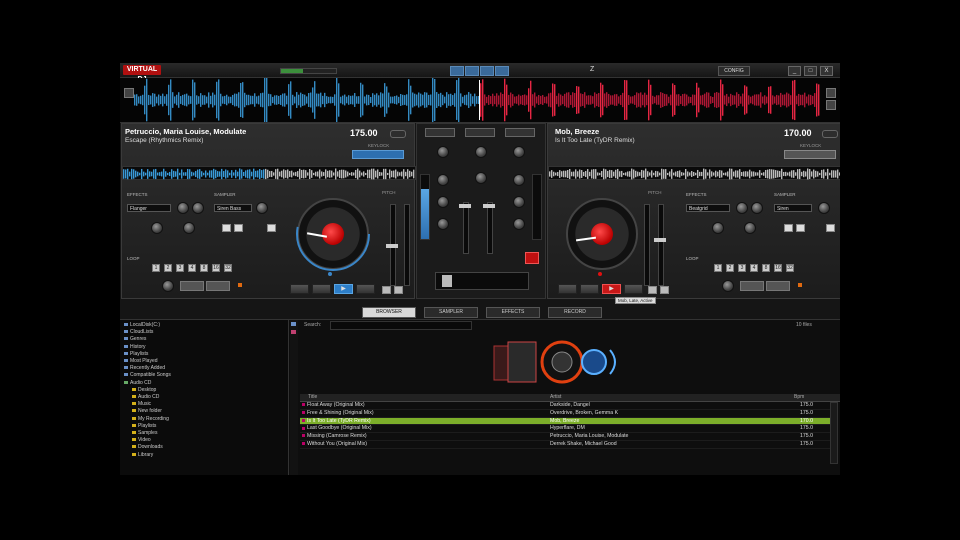 The image size is (960, 540). What do you see at coordinates (466, 228) in the screenshot?
I see `mixer-volume-left-track` at bounding box center [466, 228].